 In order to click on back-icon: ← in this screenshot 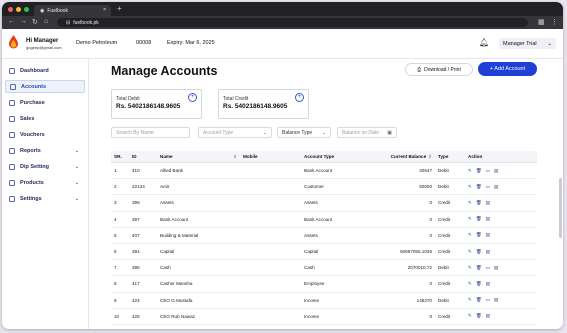, I will do `click(11, 21)`.